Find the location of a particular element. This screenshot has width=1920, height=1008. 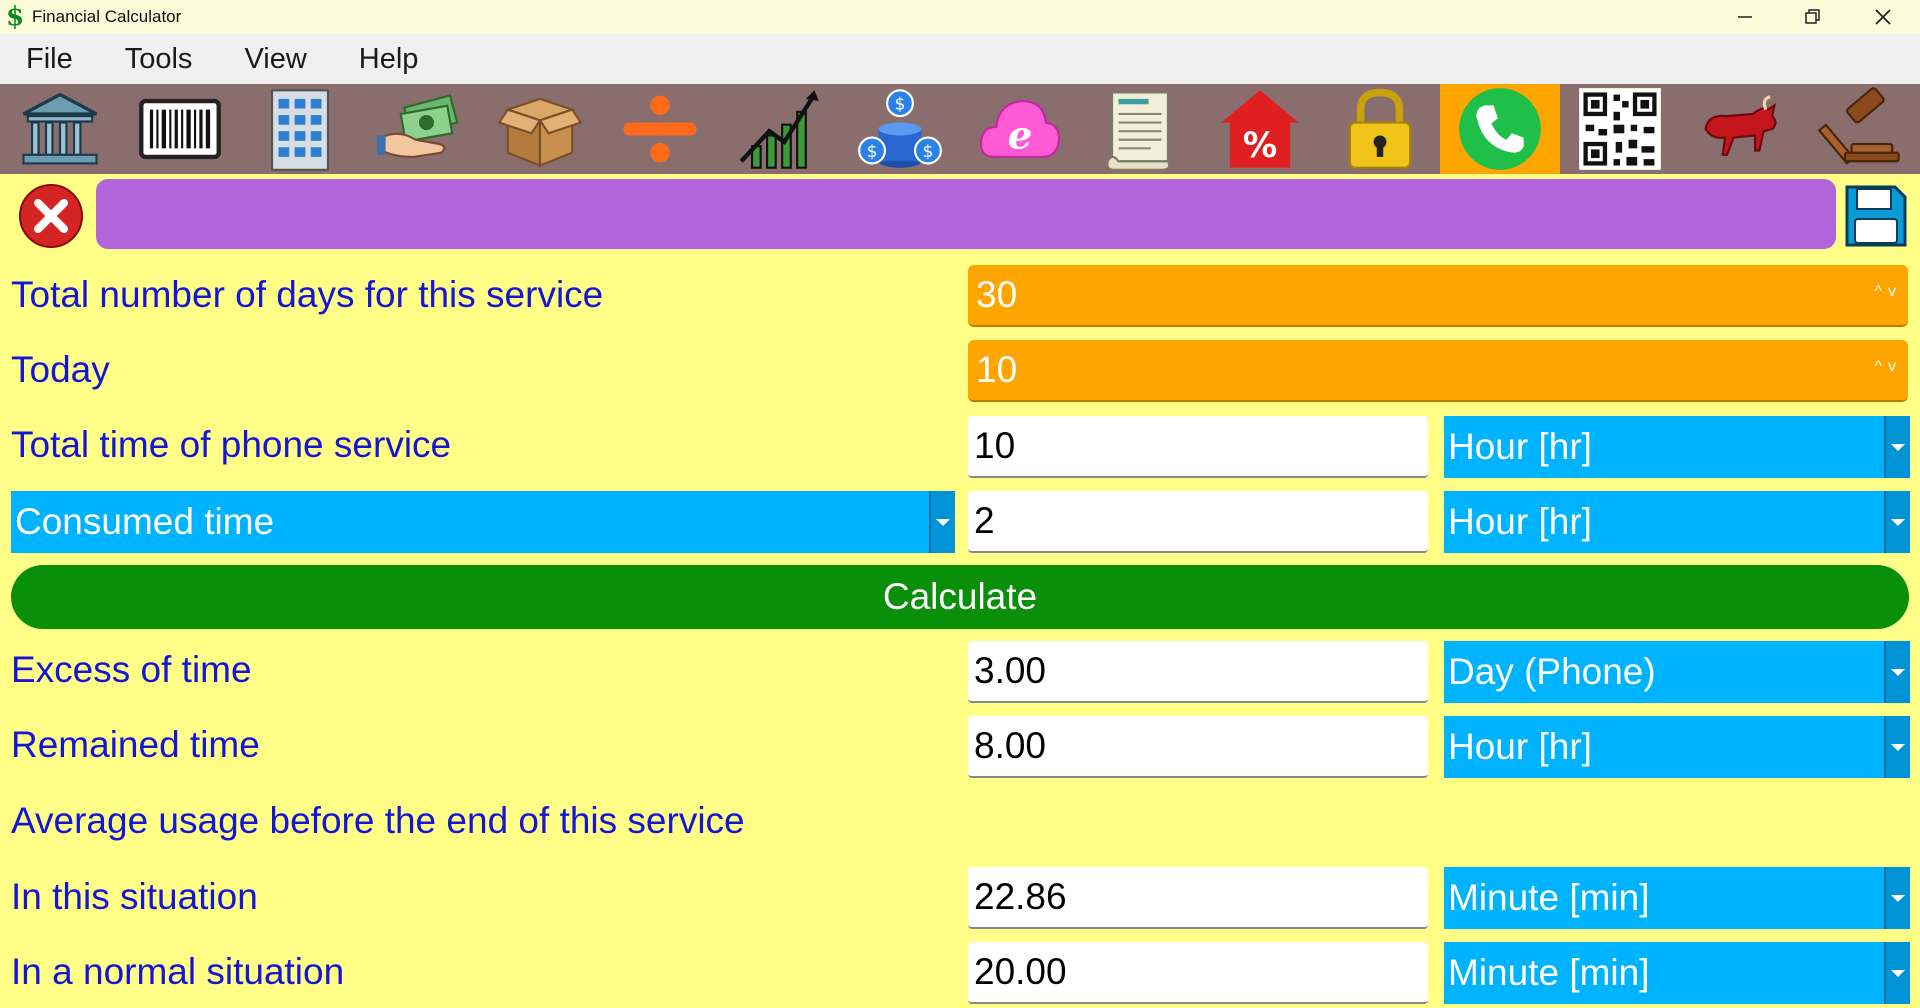

days-value: 30 is located at coordinates (997, 294).